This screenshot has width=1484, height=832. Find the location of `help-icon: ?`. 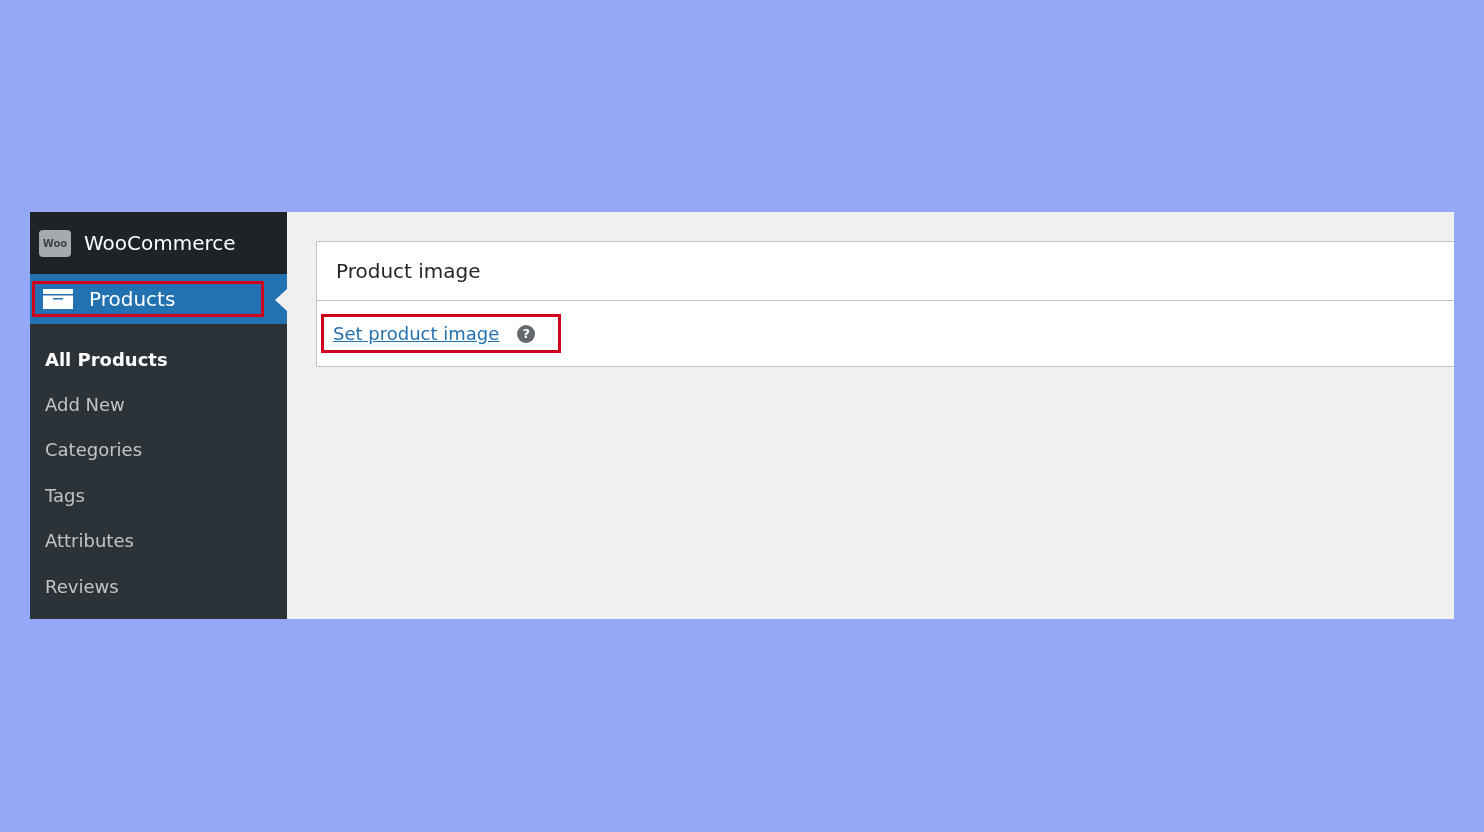

help-icon: ? is located at coordinates (526, 333).